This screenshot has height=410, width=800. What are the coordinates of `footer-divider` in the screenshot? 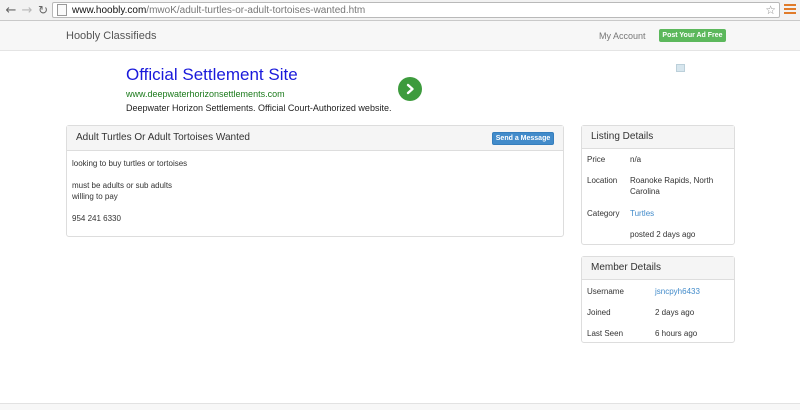 It's located at (400, 406).